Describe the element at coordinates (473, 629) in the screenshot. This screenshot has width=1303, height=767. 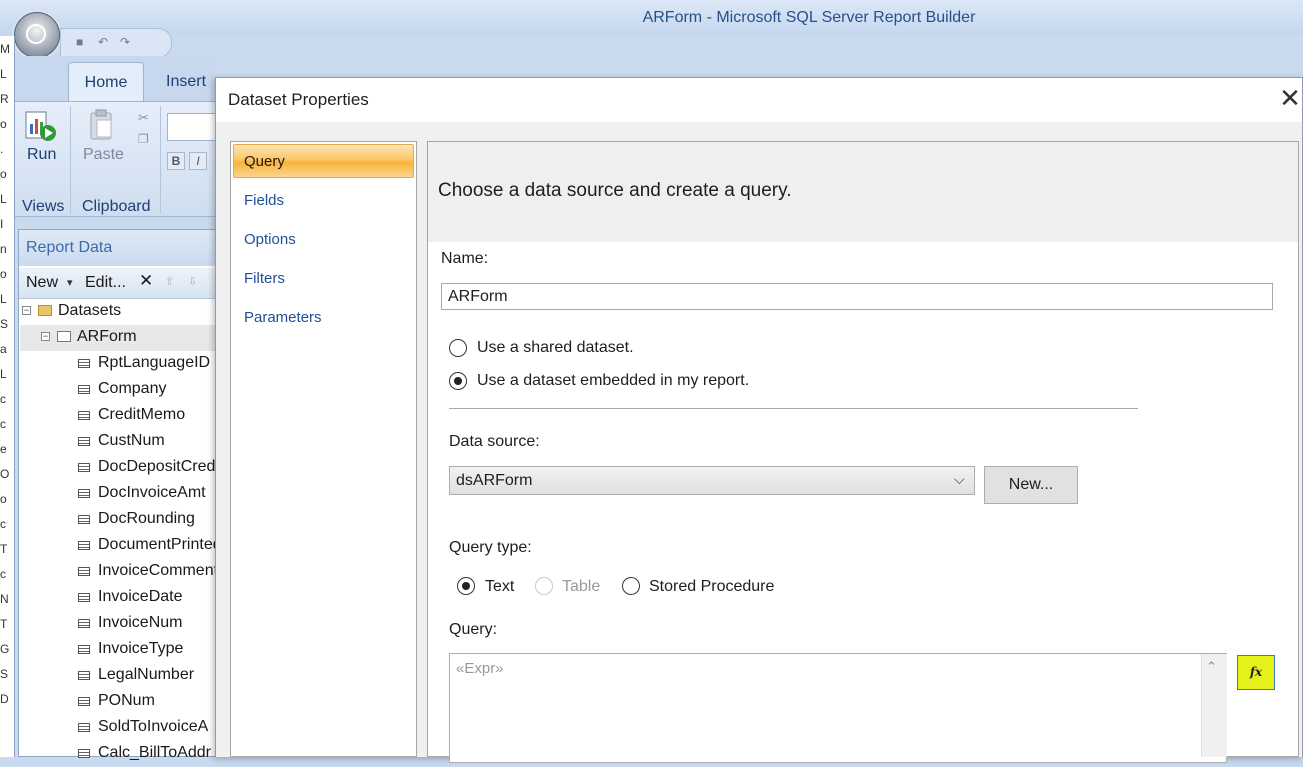
I see `query-label: Query:` at that location.